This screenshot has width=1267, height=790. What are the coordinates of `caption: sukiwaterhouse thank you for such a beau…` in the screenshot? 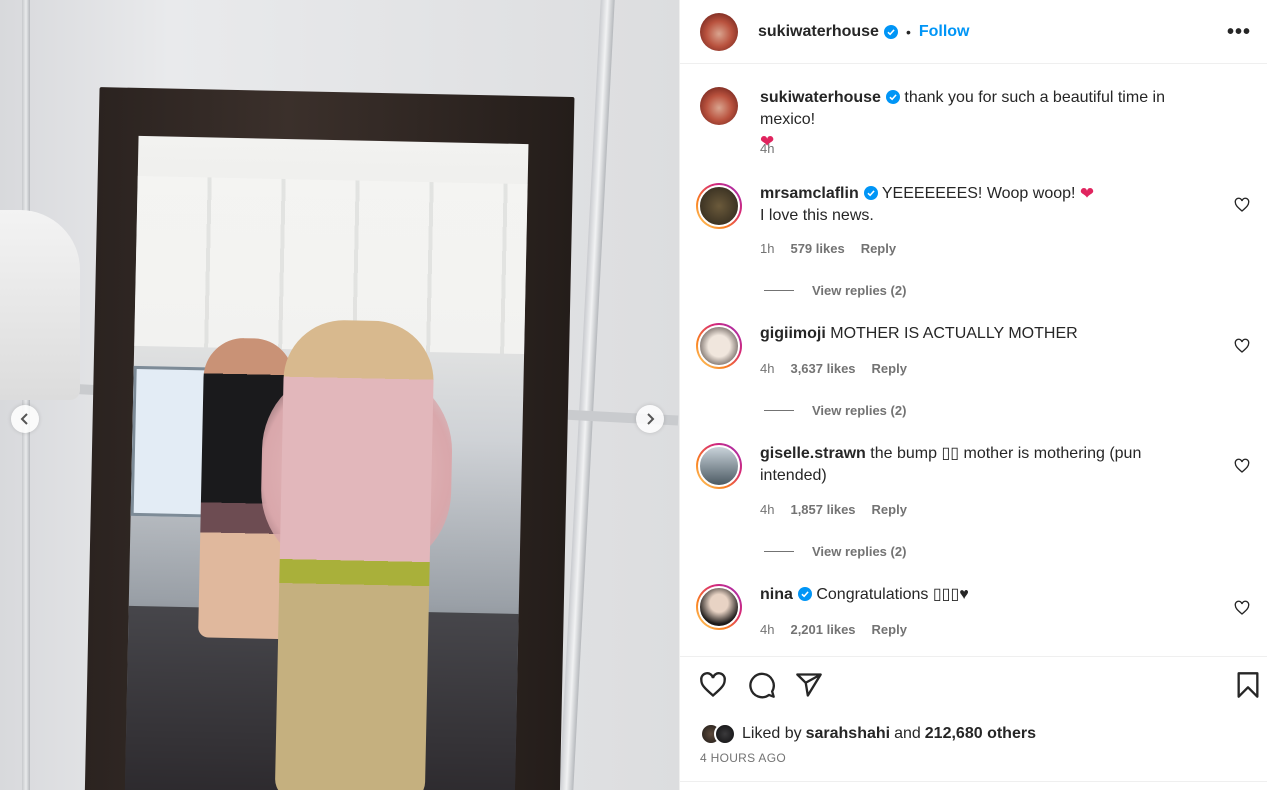 It's located at (976, 127).